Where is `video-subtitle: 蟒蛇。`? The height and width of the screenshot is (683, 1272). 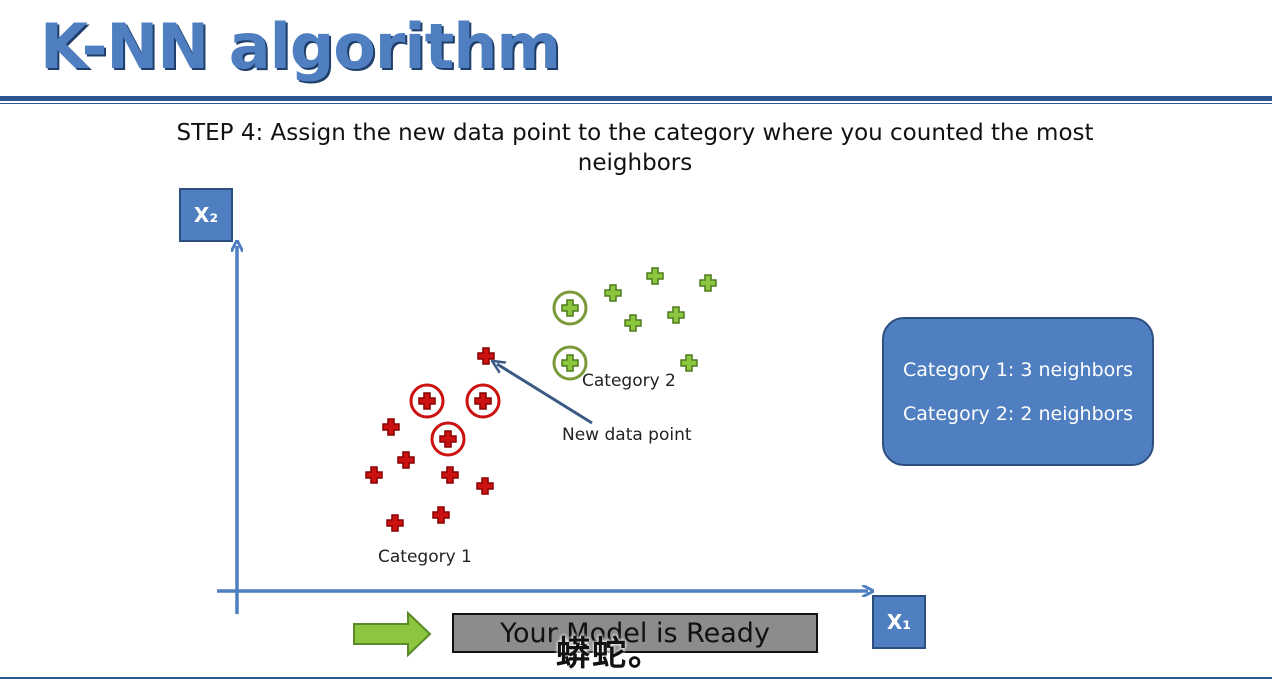
video-subtitle: 蟒蛇。 is located at coordinates (610, 654).